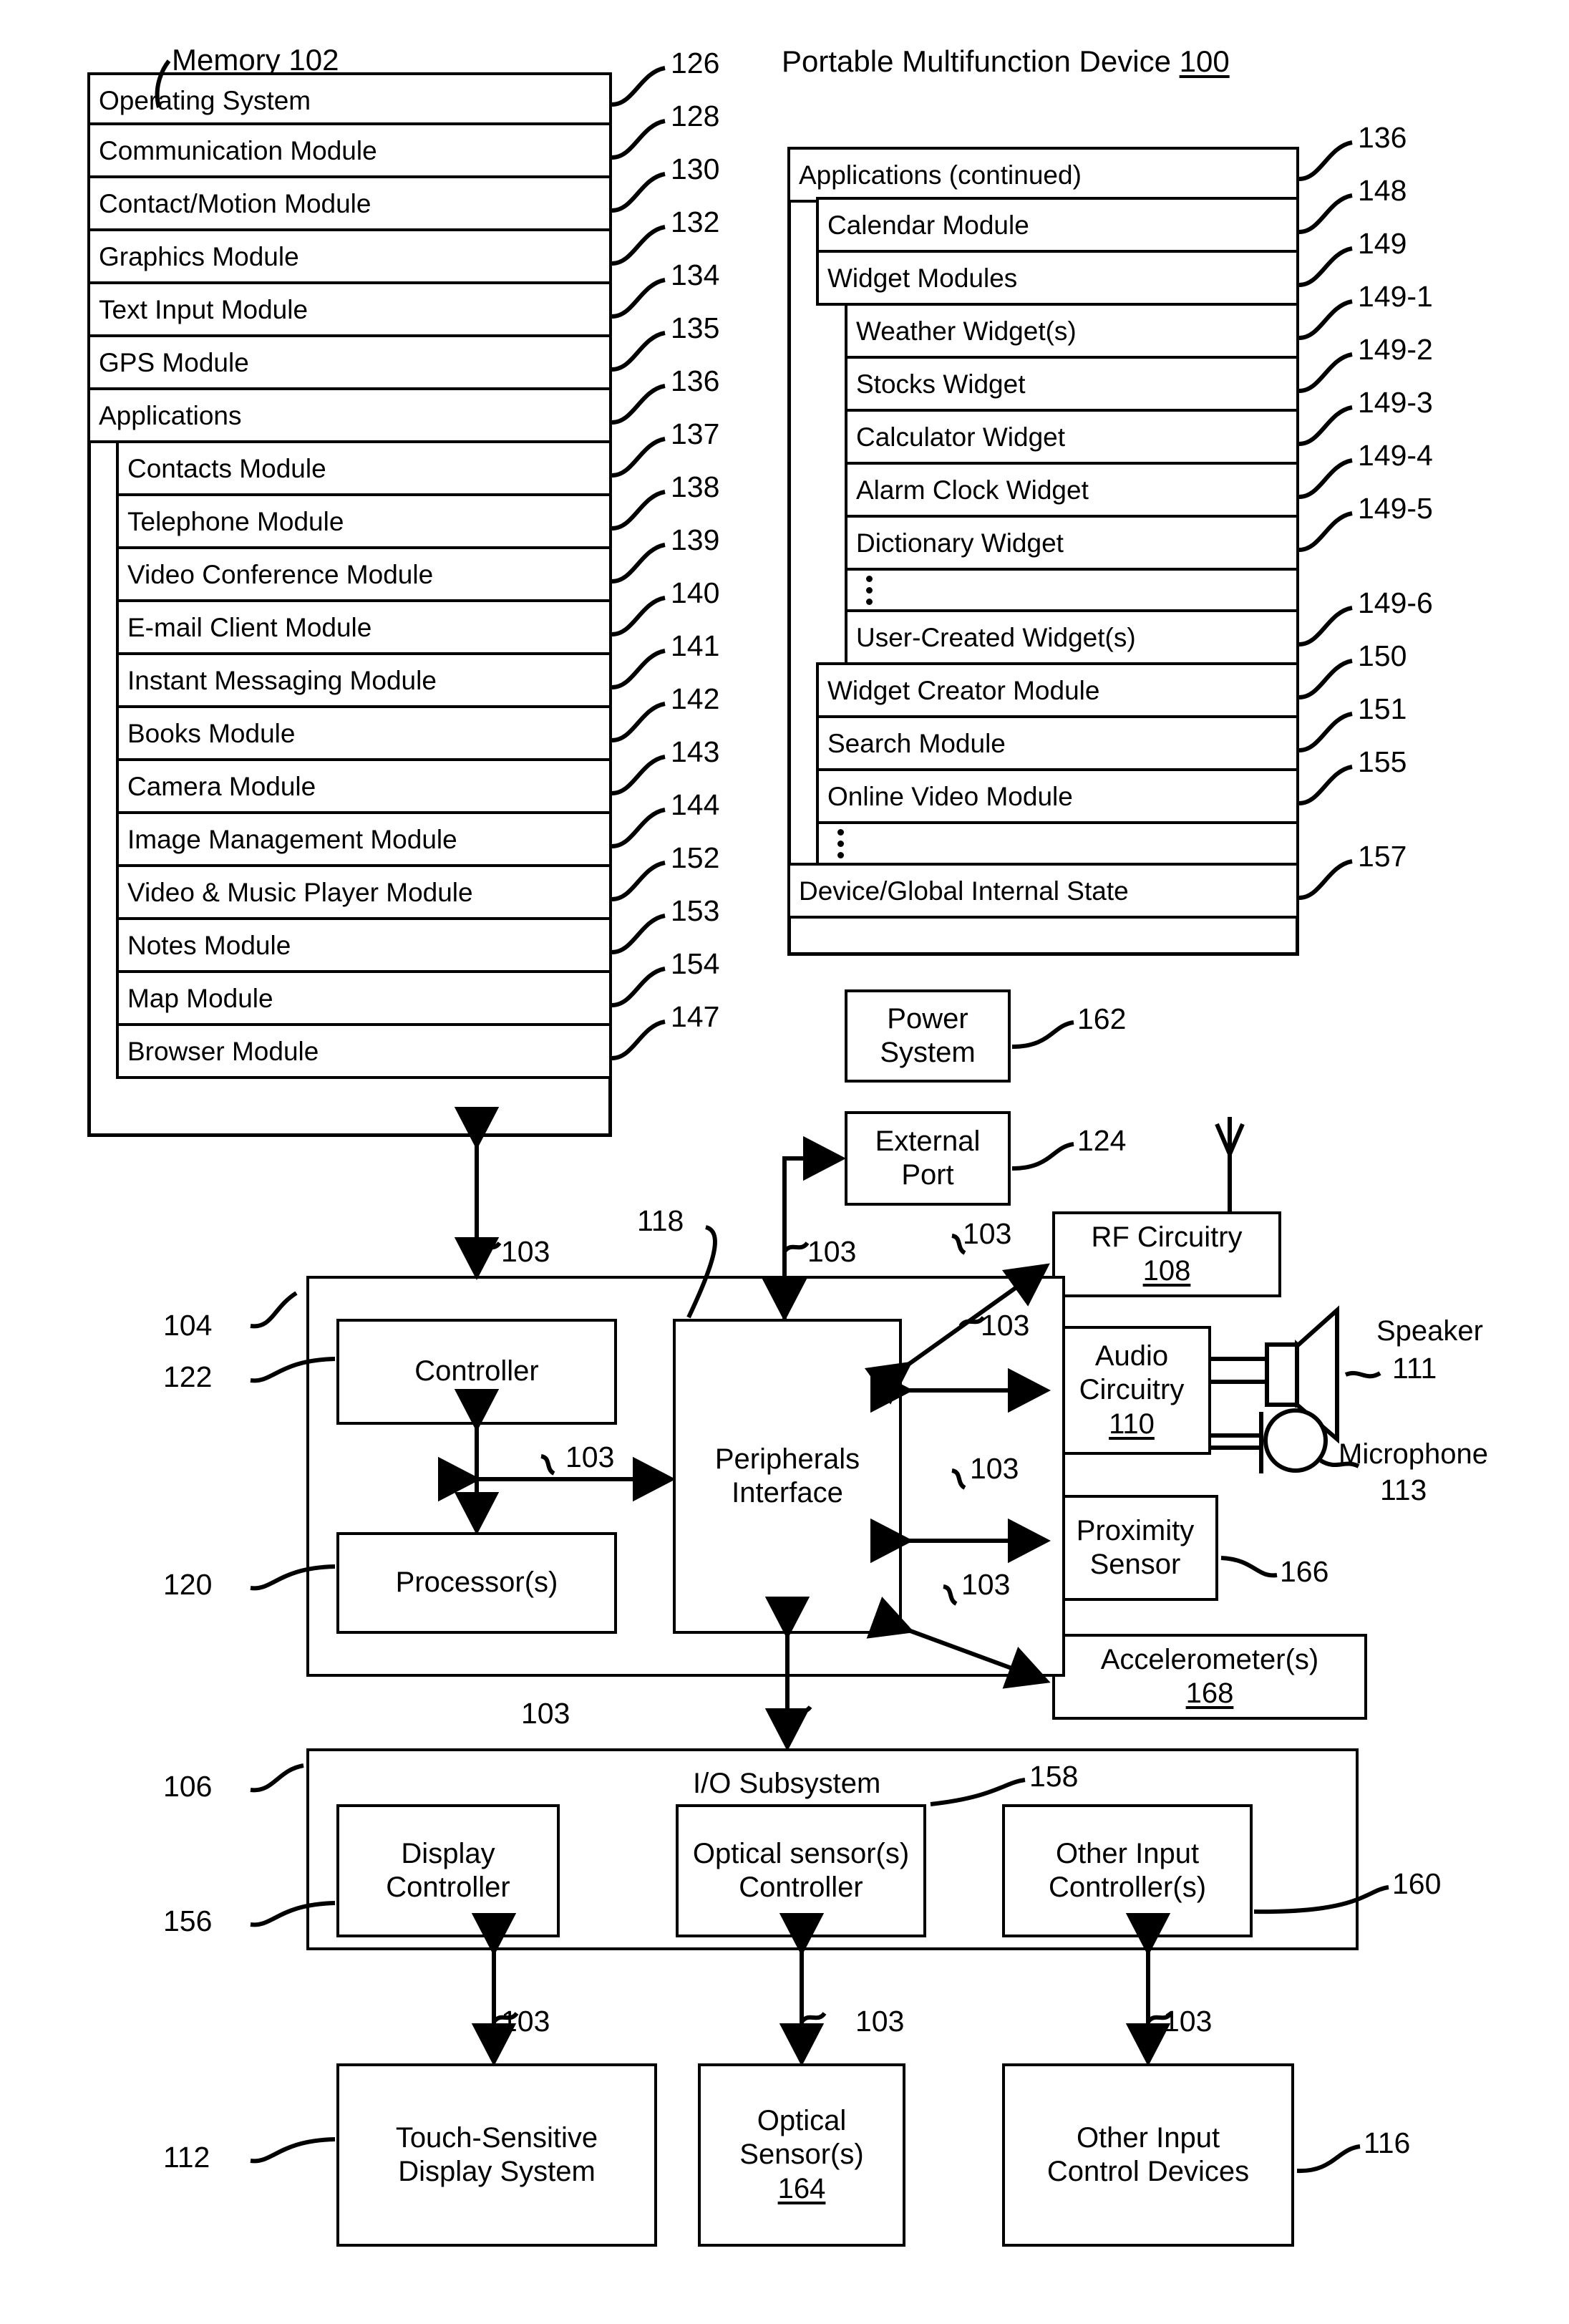 This screenshot has width=1569, height=2324. What do you see at coordinates (1006, 61) in the screenshot?
I see `device-title: Portable Multifunction Device 100` at bounding box center [1006, 61].